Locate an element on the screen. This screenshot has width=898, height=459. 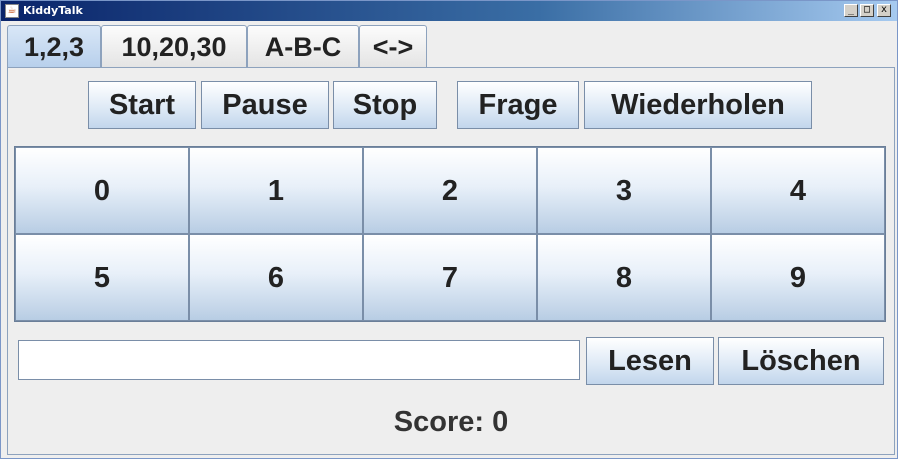
tab-alphabet: A-B-C is located at coordinates (303, 46).